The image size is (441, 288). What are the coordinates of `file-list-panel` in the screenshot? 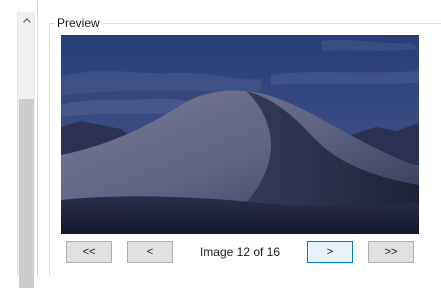 It's located at (19, 144).